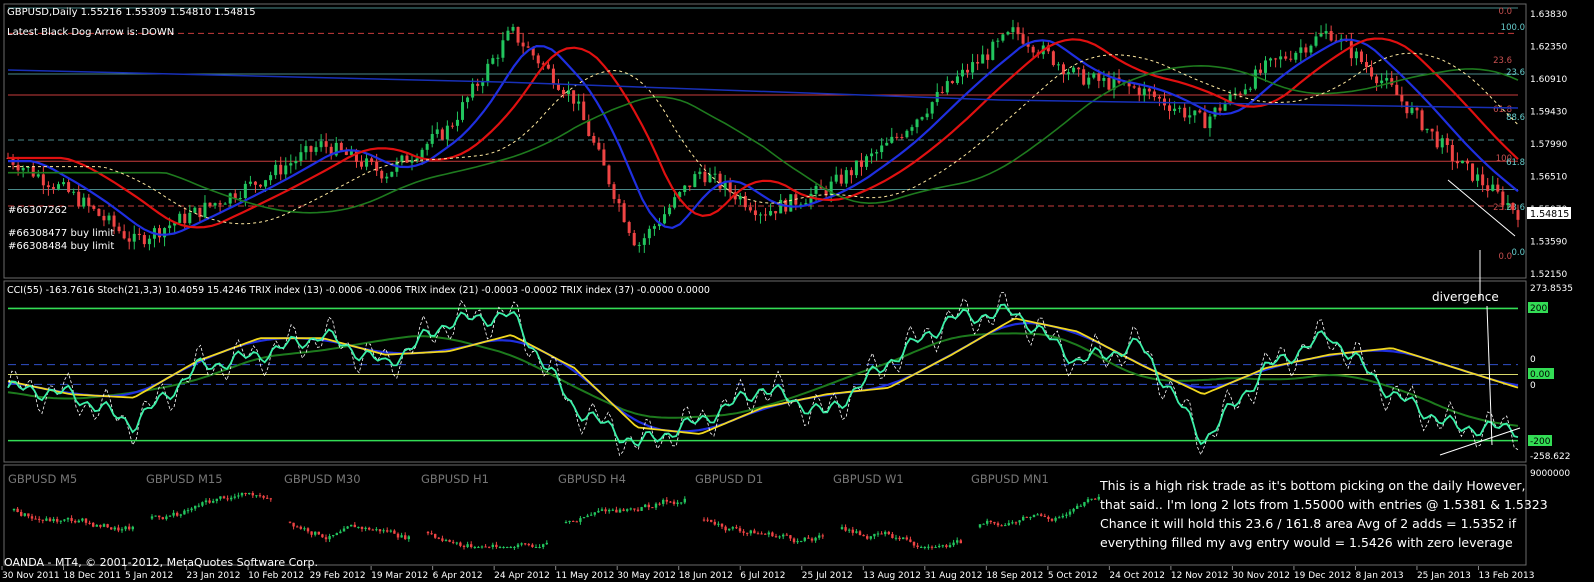  What do you see at coordinates (729, 479) in the screenshot?
I see `timeframe-label: GBPUSD D1` at bounding box center [729, 479].